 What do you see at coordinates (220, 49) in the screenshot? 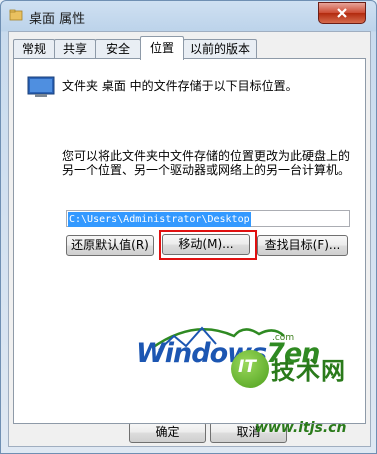
I see `tab-previous-versions: 以前的版本` at bounding box center [220, 49].